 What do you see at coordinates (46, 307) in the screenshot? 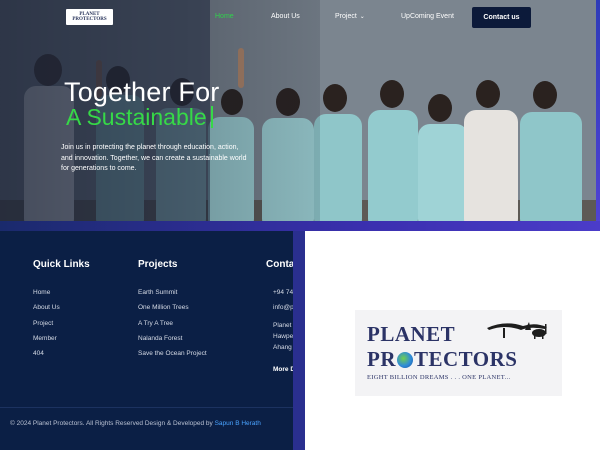
I see `footer-link-about: About Us` at bounding box center [46, 307].